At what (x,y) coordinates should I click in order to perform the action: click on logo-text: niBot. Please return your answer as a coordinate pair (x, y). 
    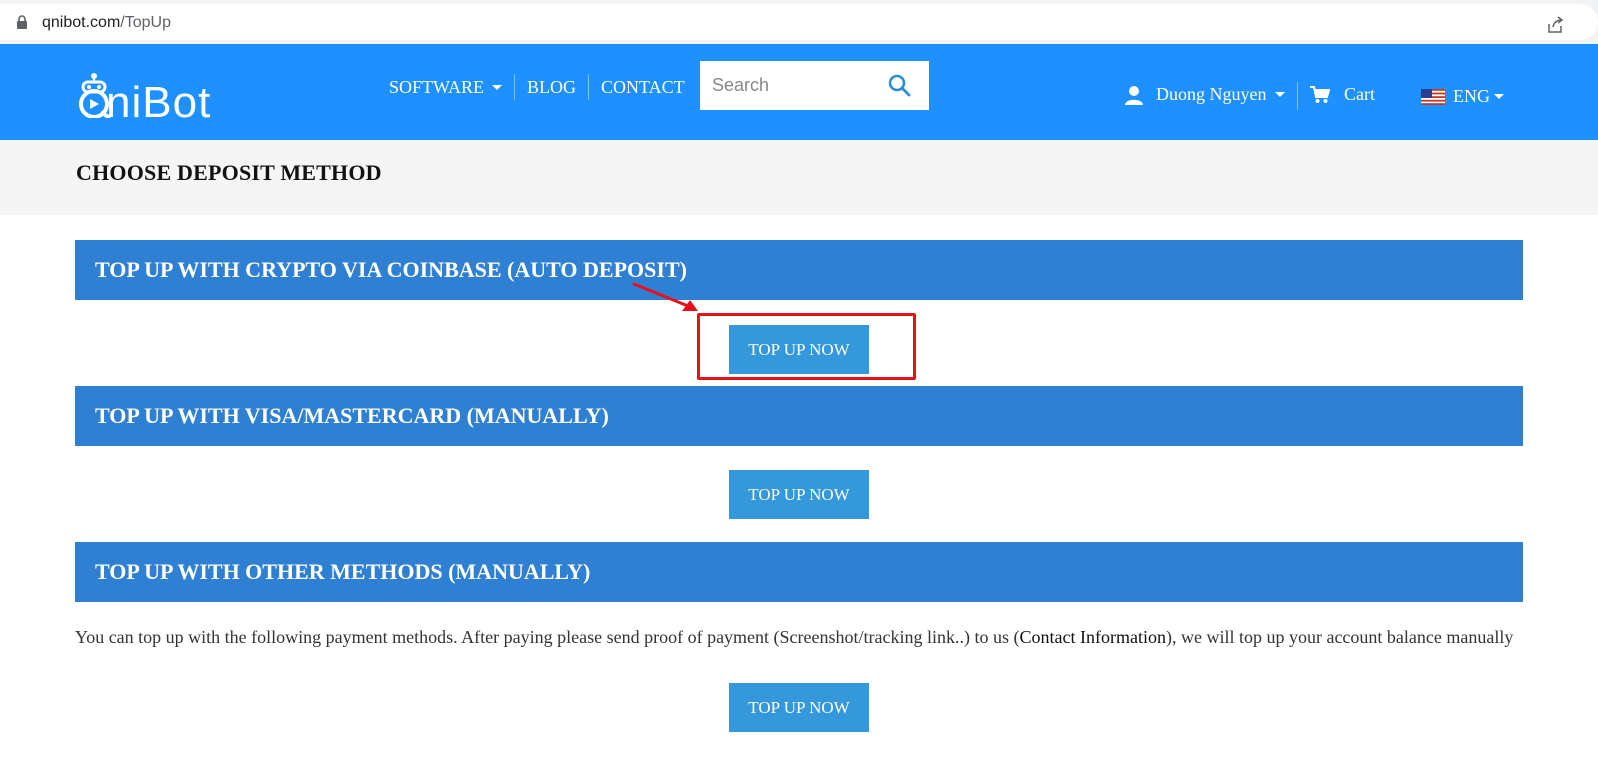
    Looking at the image, I should click on (159, 102).